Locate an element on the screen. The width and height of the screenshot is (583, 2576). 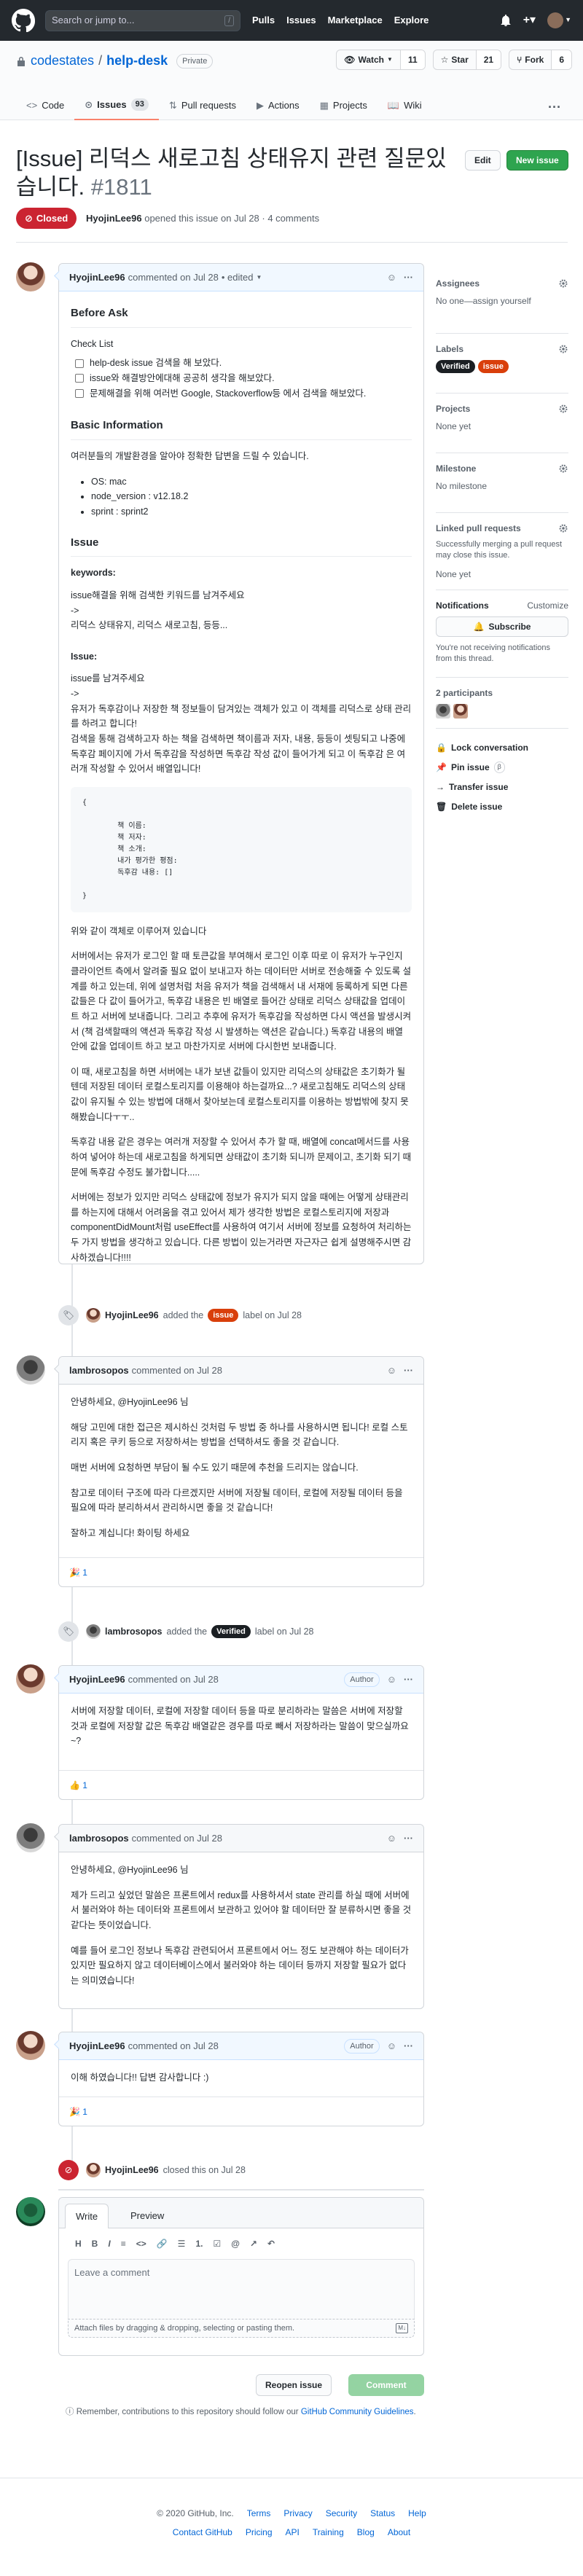
sidebar-heading: Projects is located at coordinates (502, 408).